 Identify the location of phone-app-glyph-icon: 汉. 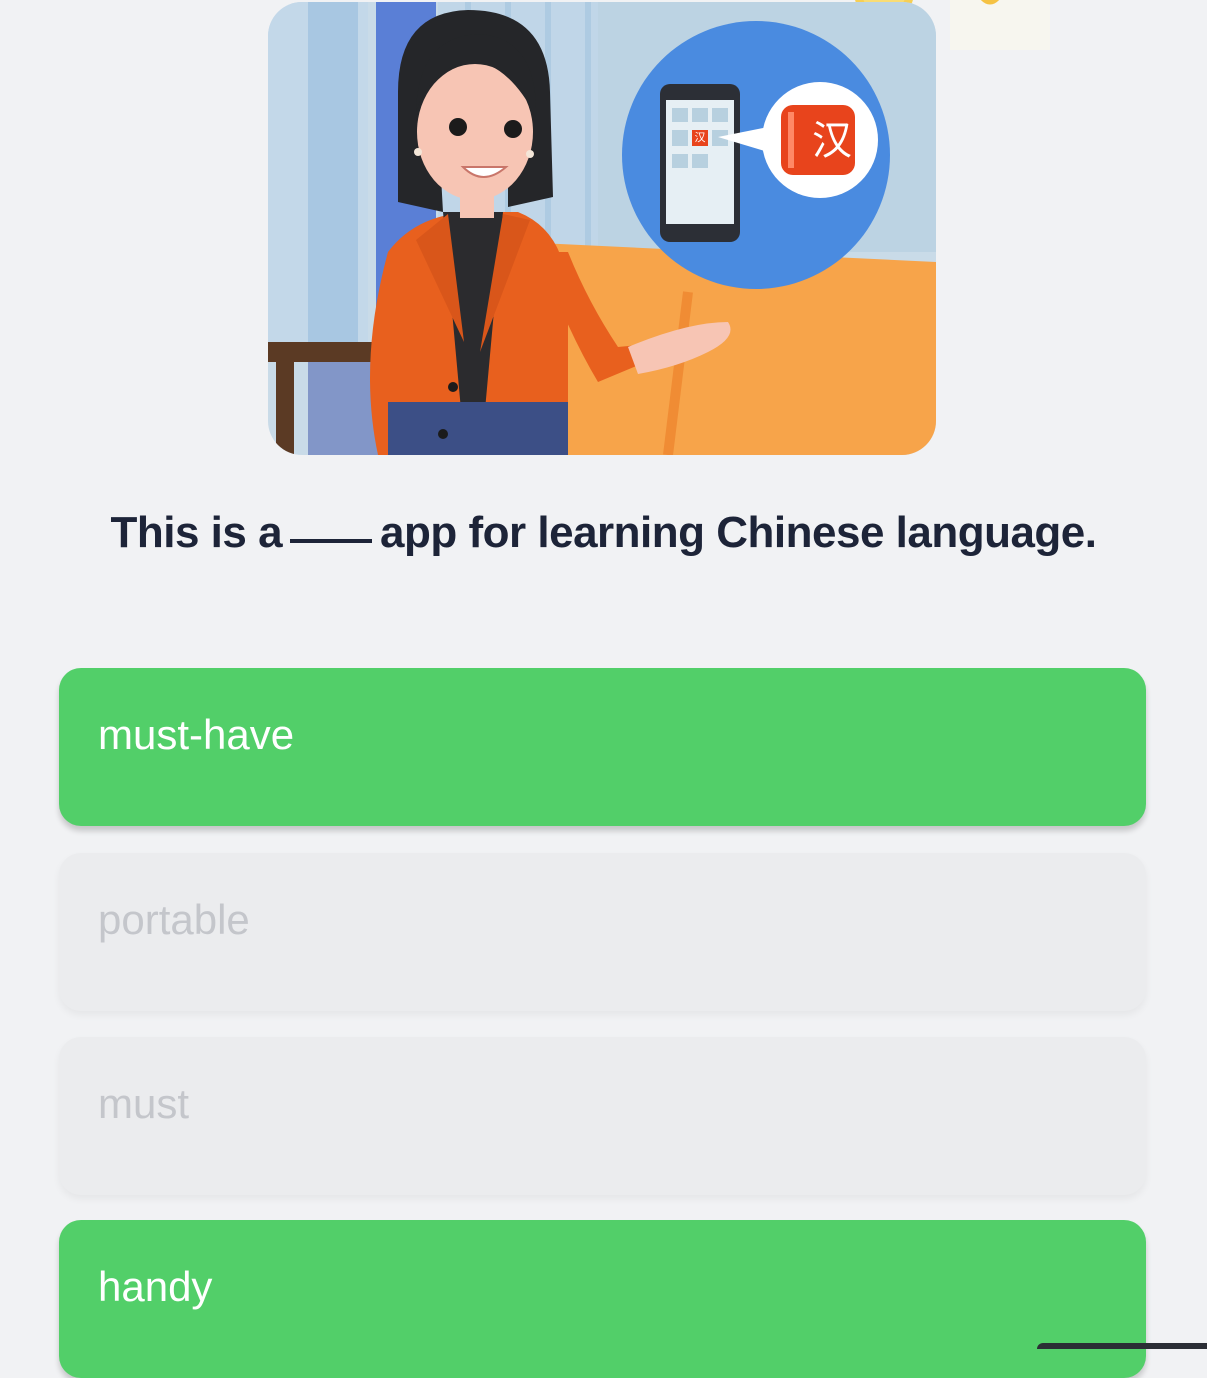
(700, 137).